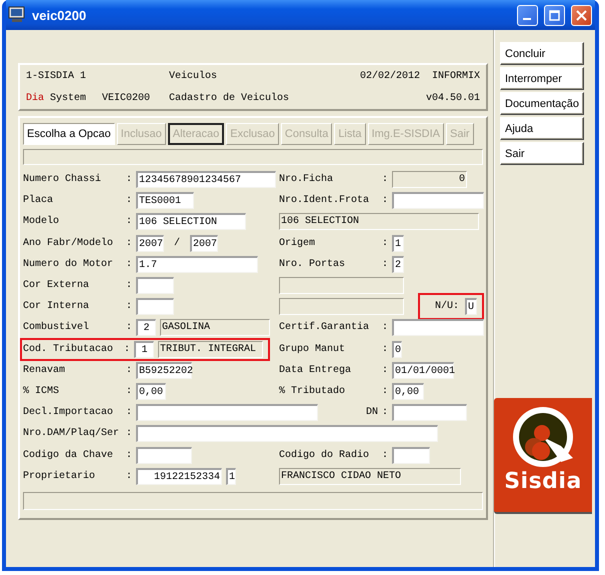 This screenshot has width=605, height=575. What do you see at coordinates (456, 76) in the screenshot?
I see `header-text: INFORMIX` at bounding box center [456, 76].